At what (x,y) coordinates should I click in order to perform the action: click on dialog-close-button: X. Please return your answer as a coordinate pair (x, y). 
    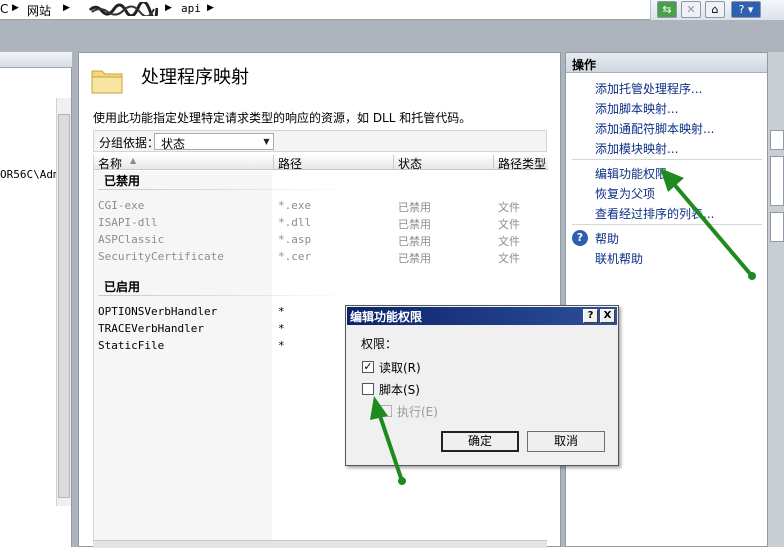
    Looking at the image, I should click on (607, 316).